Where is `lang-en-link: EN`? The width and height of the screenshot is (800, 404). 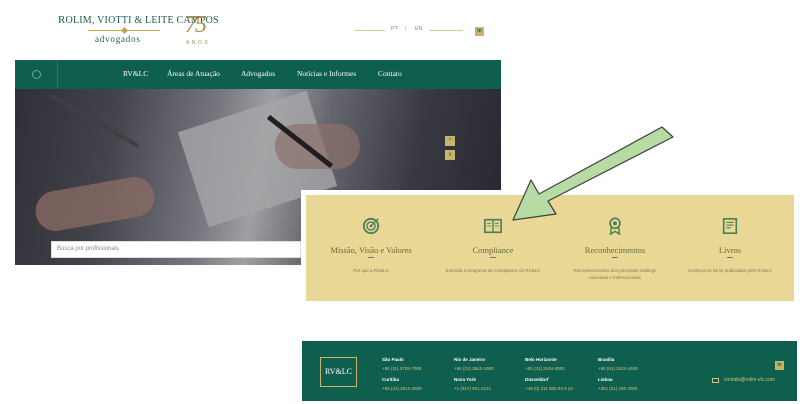
lang-en-link: EN is located at coordinates (419, 29).